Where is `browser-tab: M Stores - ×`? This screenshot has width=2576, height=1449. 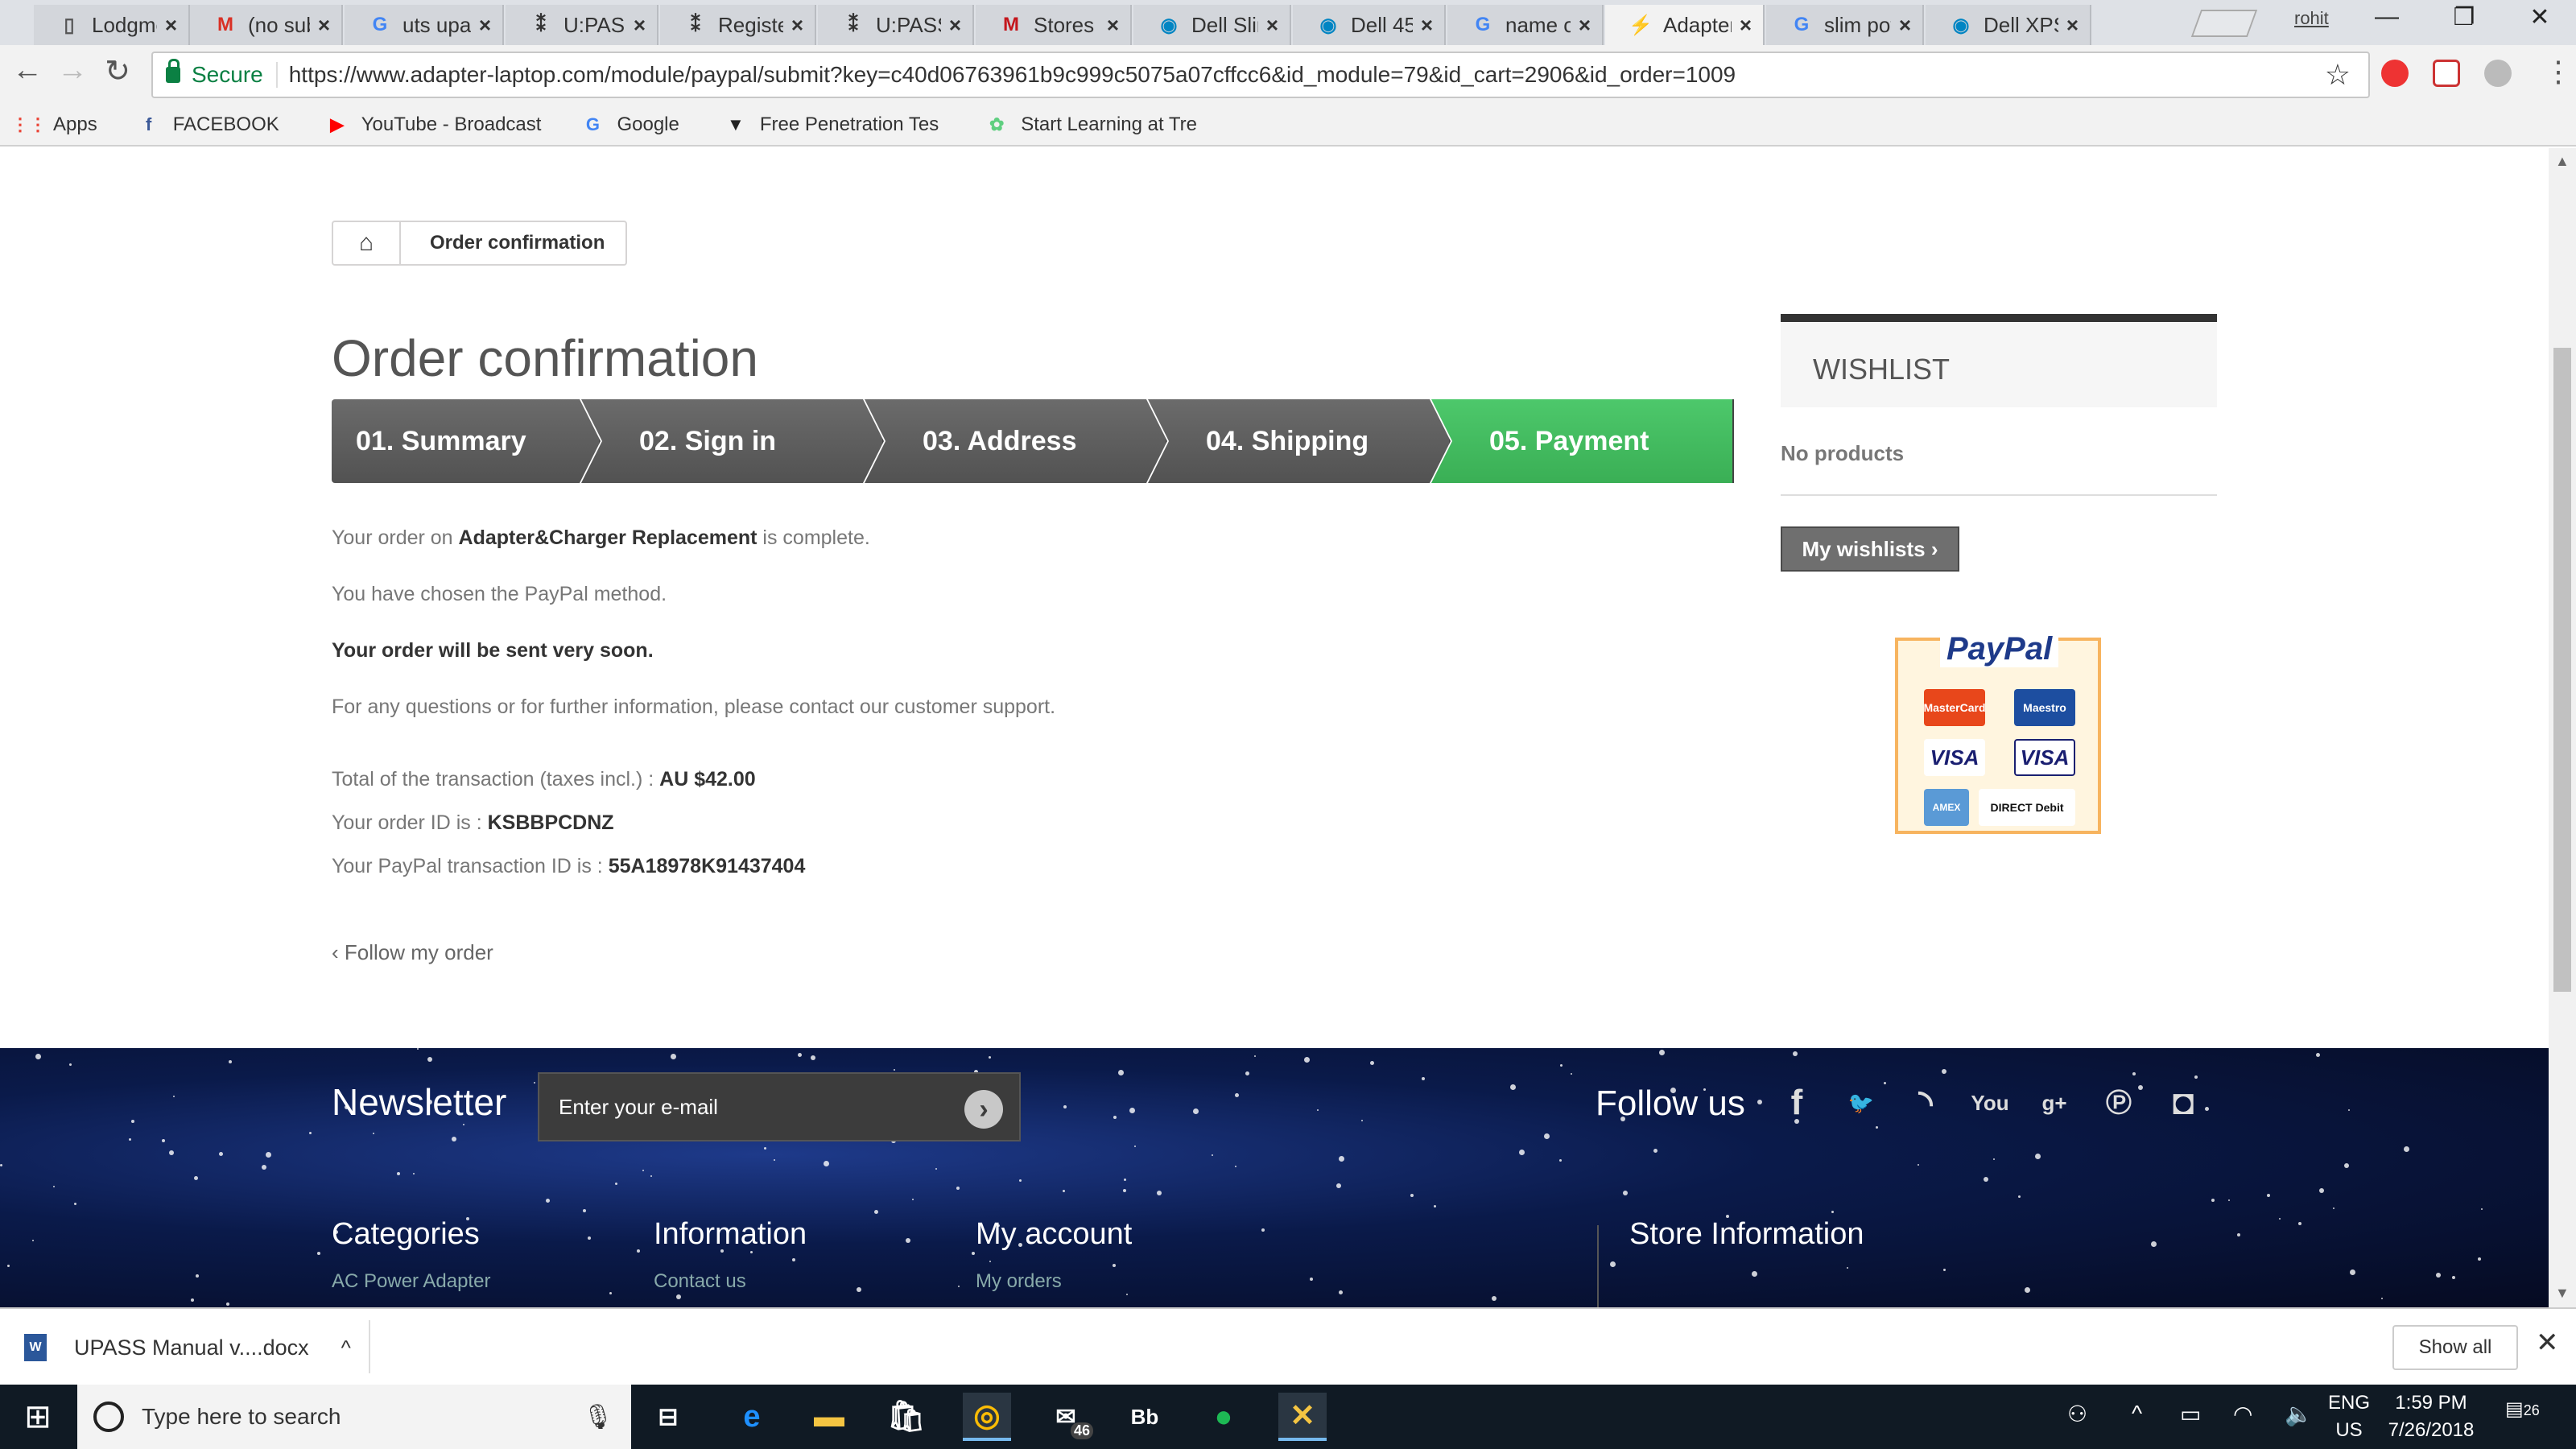 browser-tab: M Stores - × is located at coordinates (1054, 25).